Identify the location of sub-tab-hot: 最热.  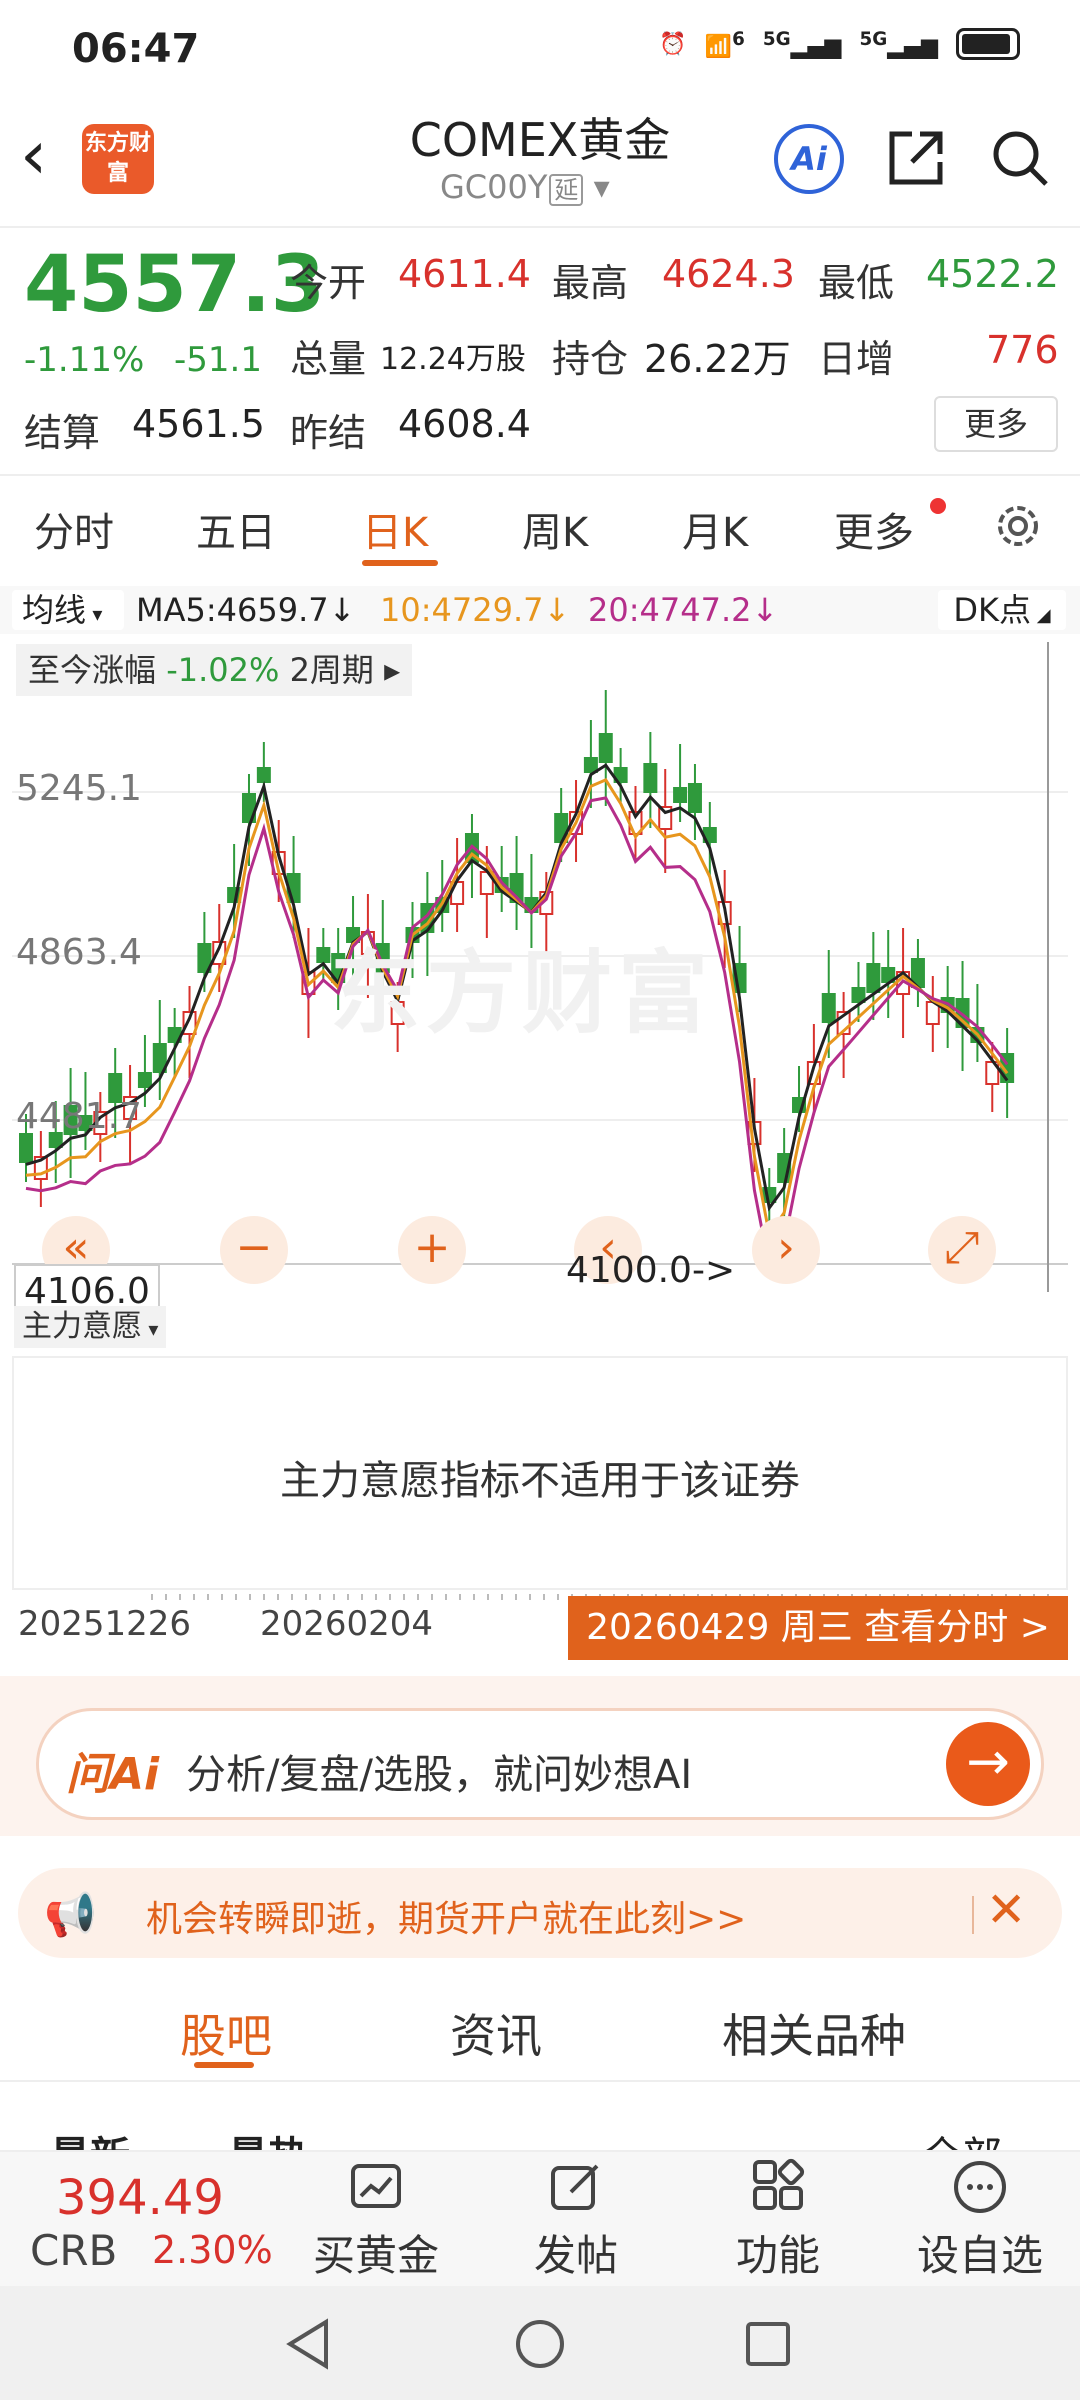
(268, 2138).